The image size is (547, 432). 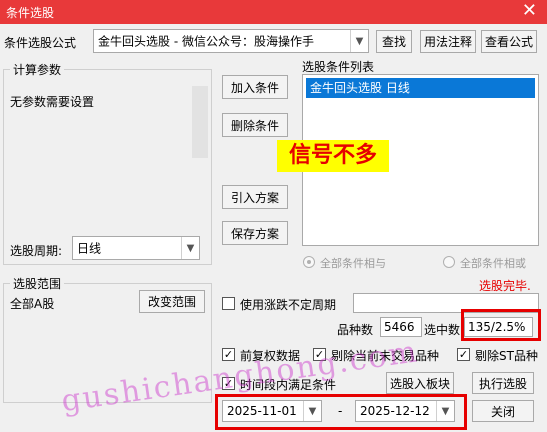 What do you see at coordinates (228, 354) in the screenshot?
I see `adjusted-data-checkbox: ✓` at bounding box center [228, 354].